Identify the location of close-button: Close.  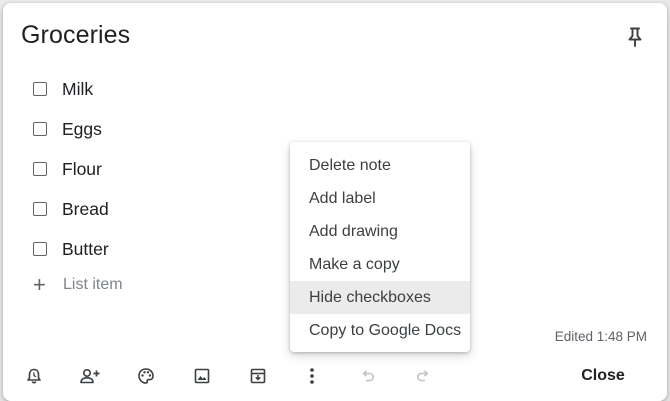
(603, 376).